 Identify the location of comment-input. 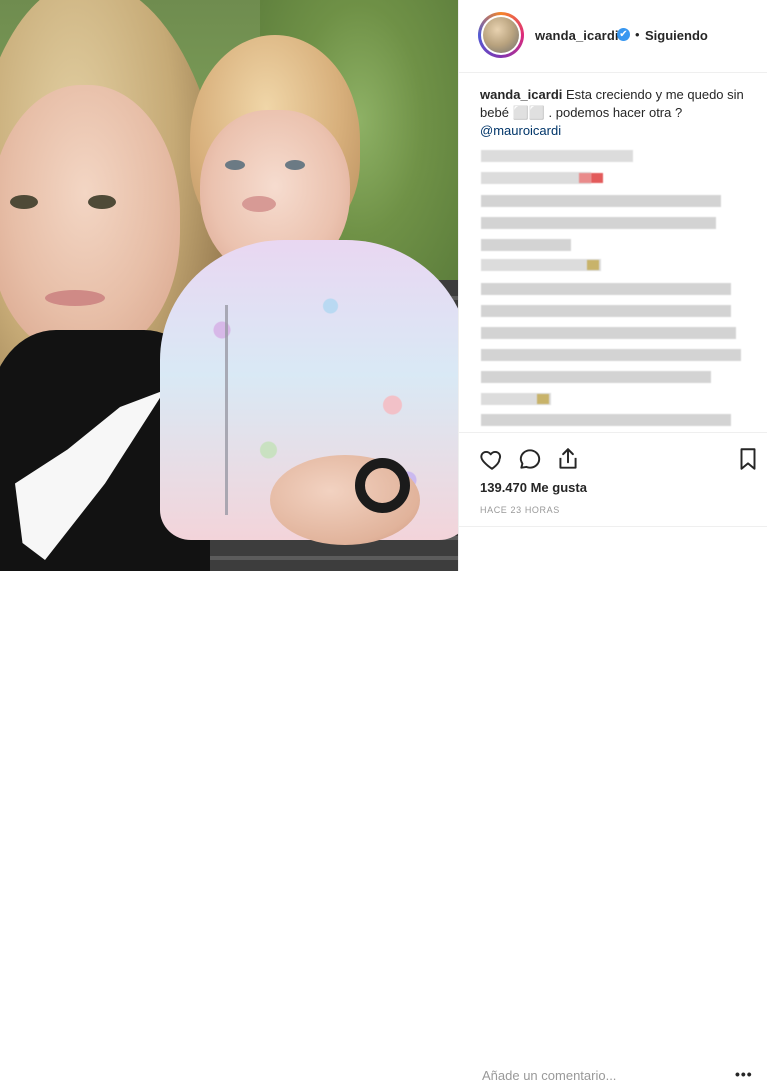
(592, 1075).